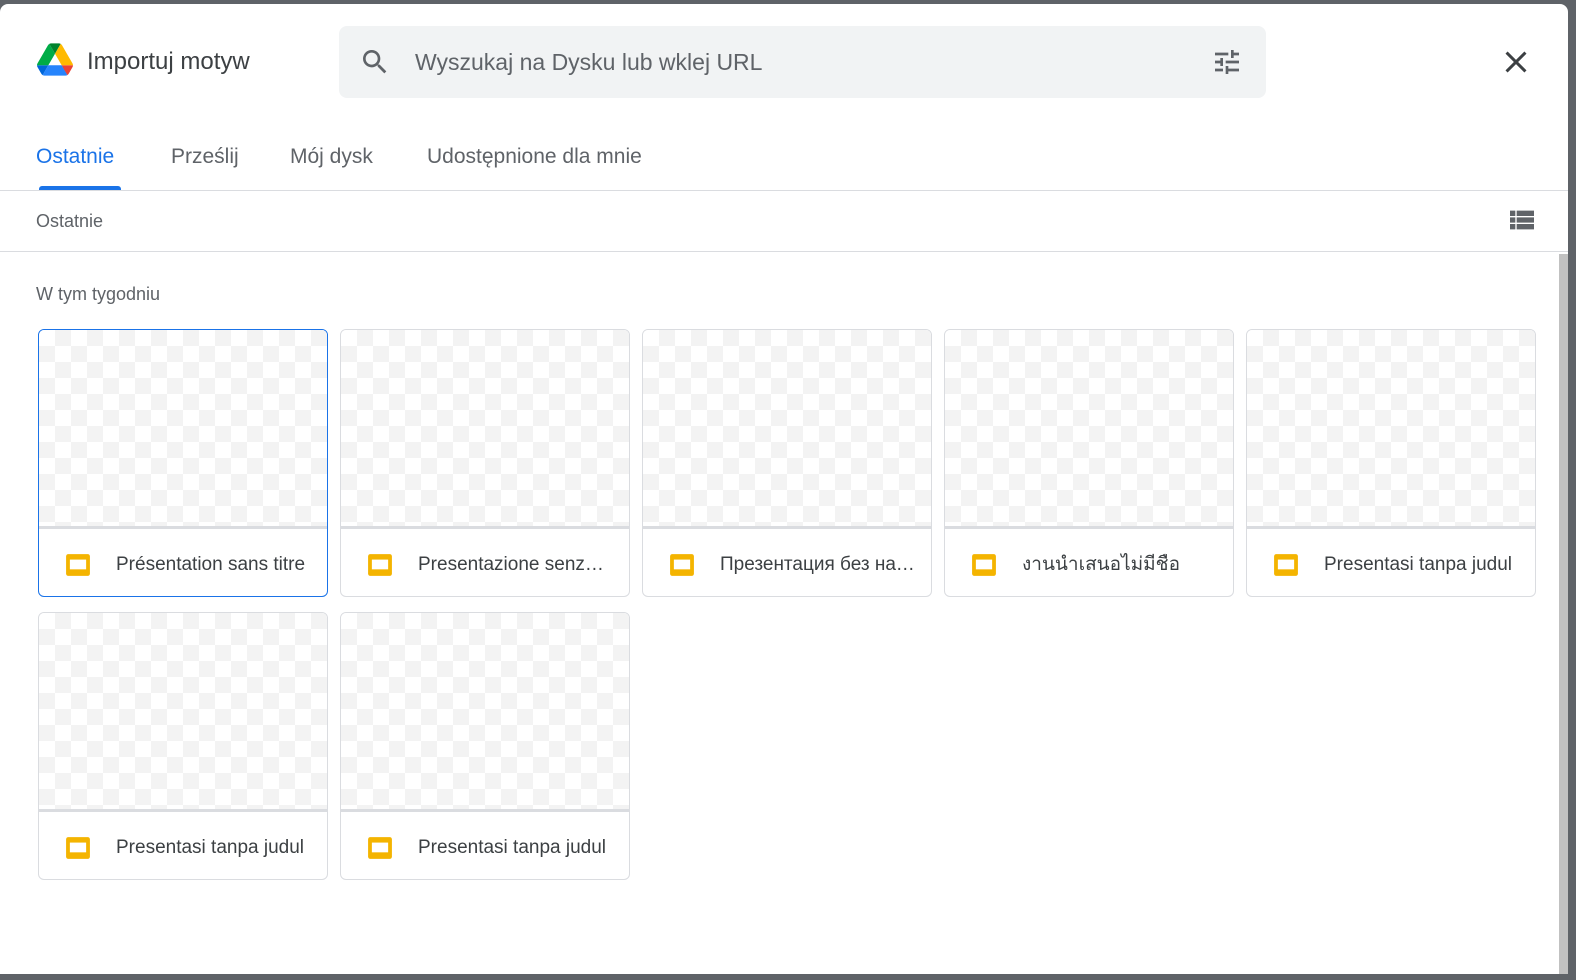 The height and width of the screenshot is (980, 1576). I want to click on section-title: W tym tygodniu, so click(98, 294).